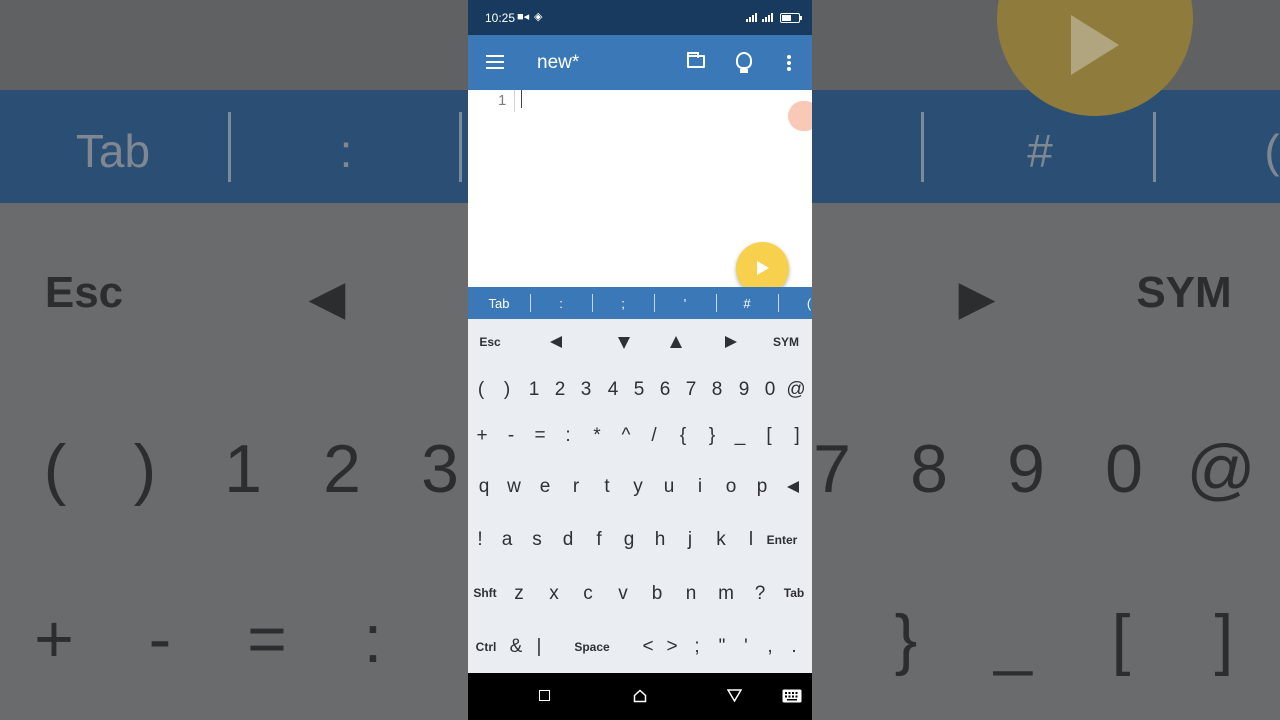 This screenshot has height=720, width=1280. What do you see at coordinates (744, 390) in the screenshot?
I see `key: 9` at bounding box center [744, 390].